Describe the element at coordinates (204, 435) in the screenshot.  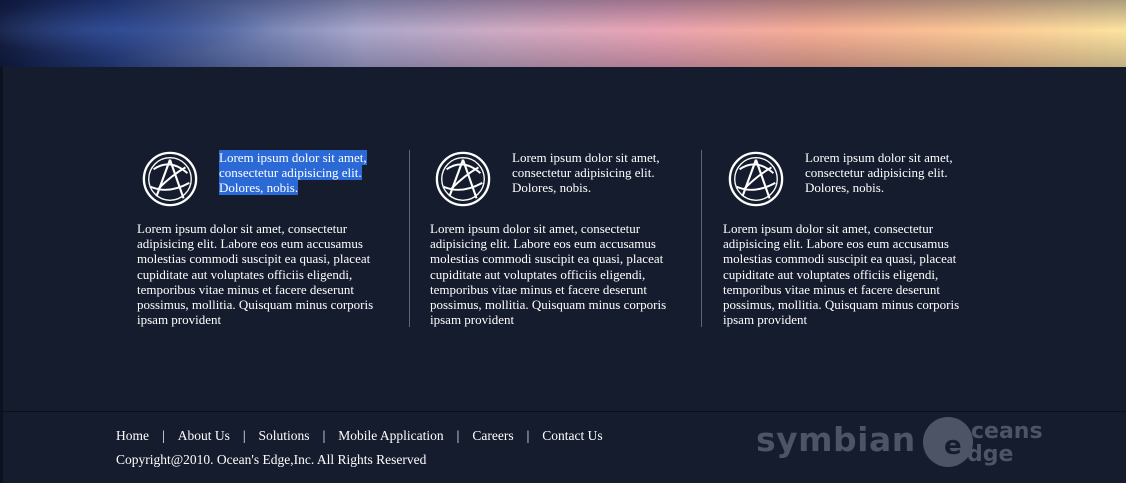
I see `footer-link-about-us: About Us` at that location.